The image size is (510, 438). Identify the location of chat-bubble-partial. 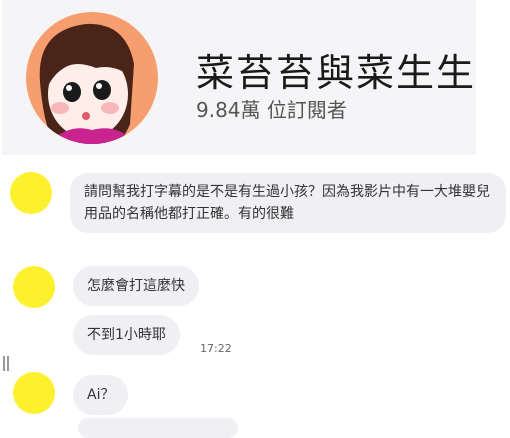
(158, 428).